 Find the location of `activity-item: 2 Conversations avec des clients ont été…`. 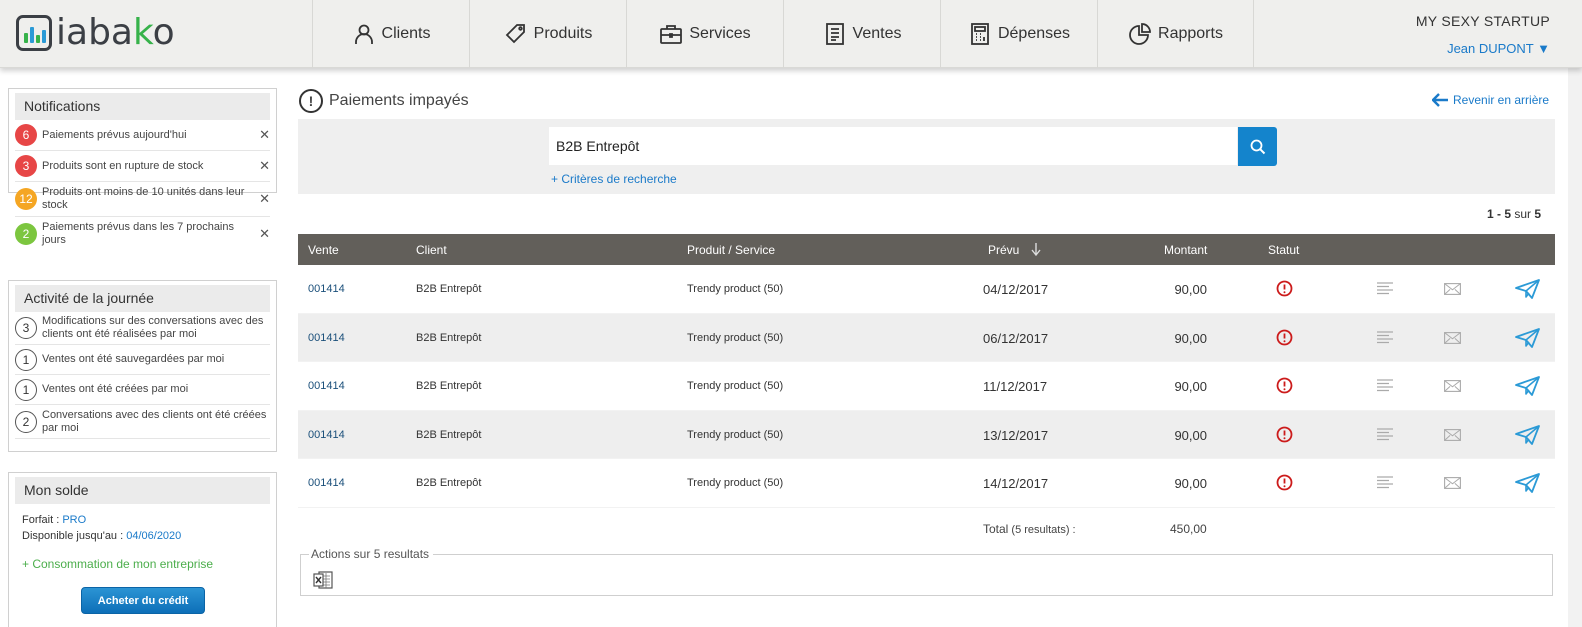

activity-item: 2 Conversations avec des clients ont été… is located at coordinates (142, 422).